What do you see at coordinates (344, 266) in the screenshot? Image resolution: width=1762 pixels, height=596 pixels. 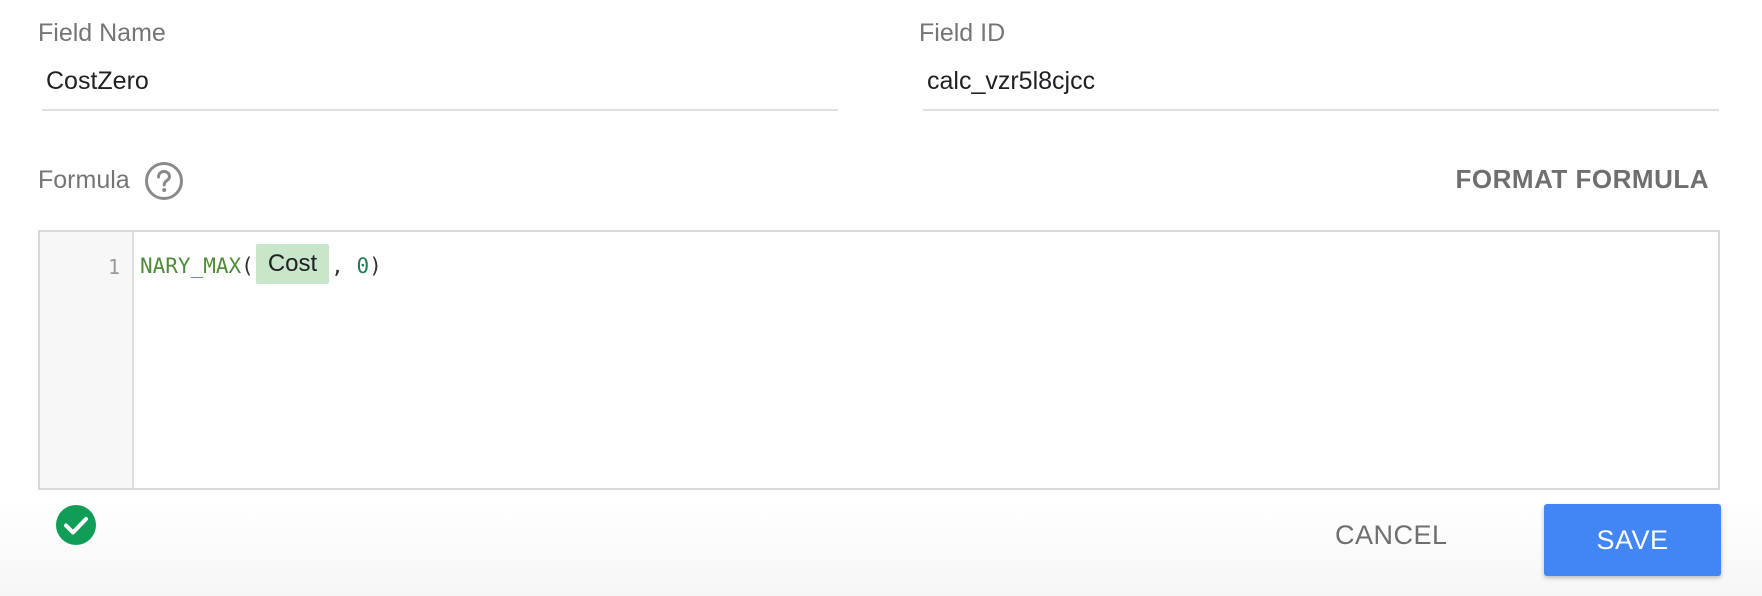 I see `comma-token: ,` at bounding box center [344, 266].